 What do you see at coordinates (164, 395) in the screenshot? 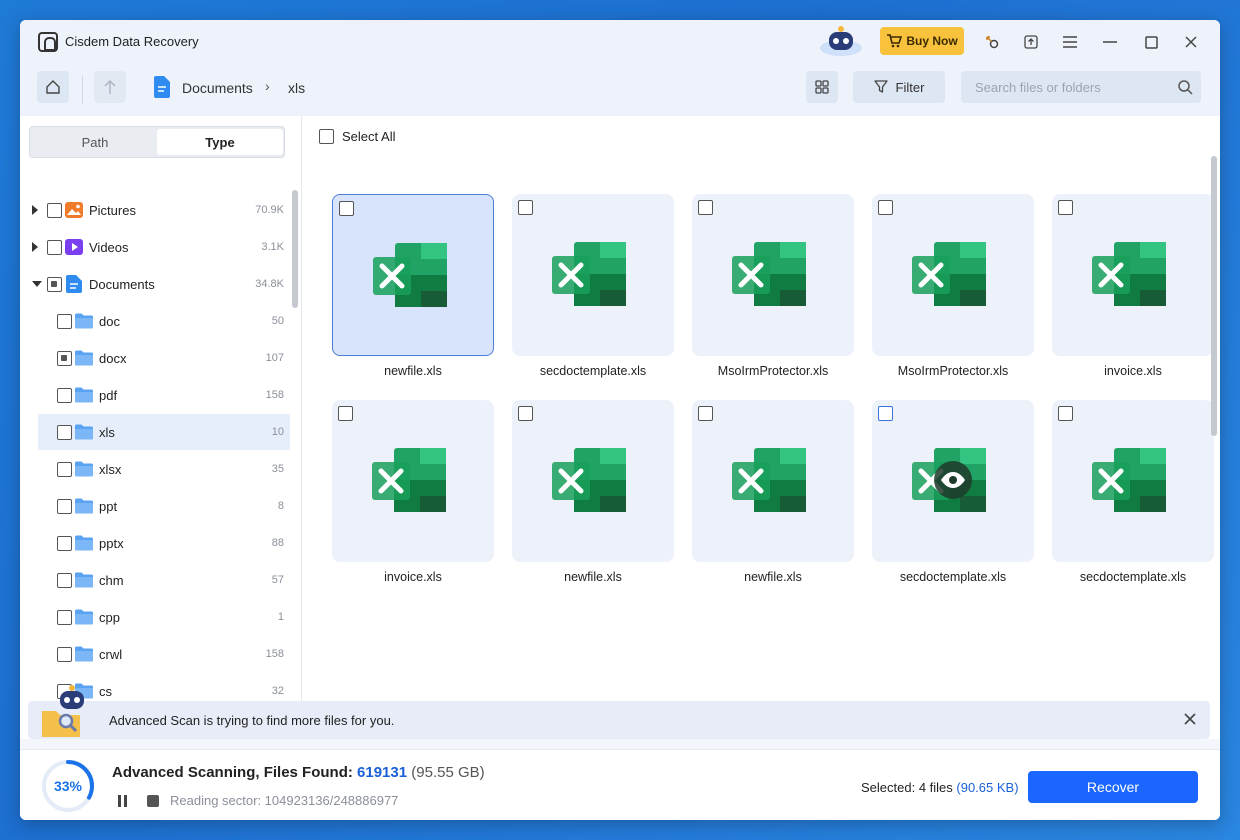
I see `folder-item-pdf: pdf 158` at bounding box center [164, 395].